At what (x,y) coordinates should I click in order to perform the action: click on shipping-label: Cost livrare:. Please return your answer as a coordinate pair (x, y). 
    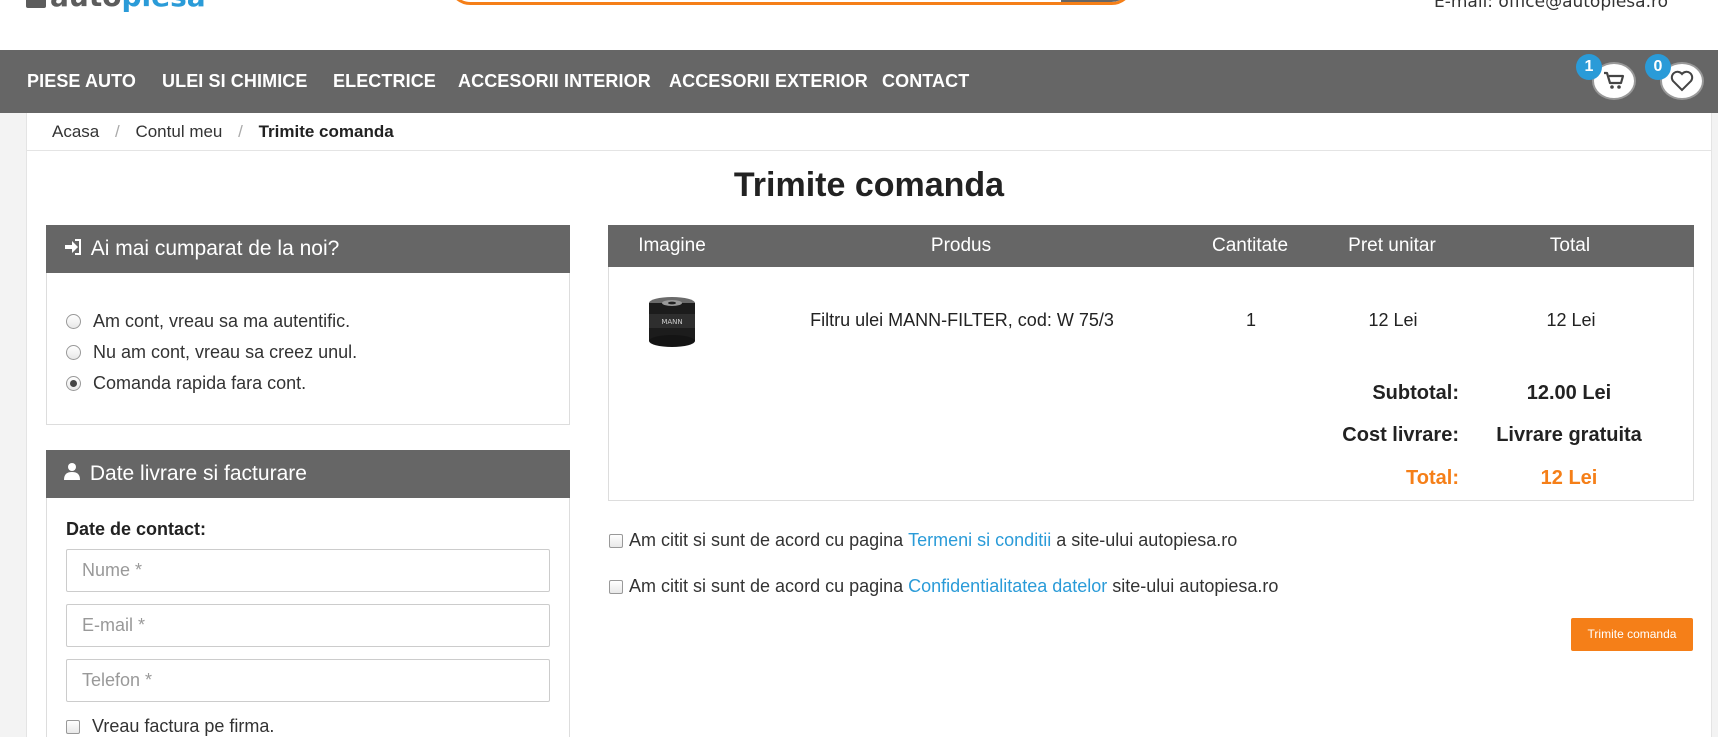
    Looking at the image, I should click on (1400, 435).